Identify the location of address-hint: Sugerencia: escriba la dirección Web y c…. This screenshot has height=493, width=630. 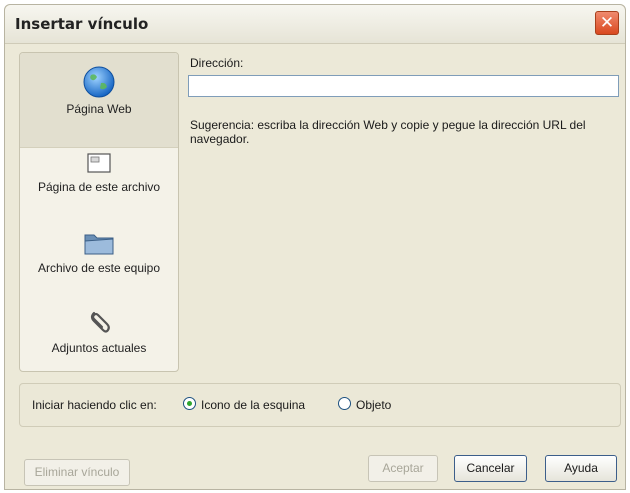
(388, 132).